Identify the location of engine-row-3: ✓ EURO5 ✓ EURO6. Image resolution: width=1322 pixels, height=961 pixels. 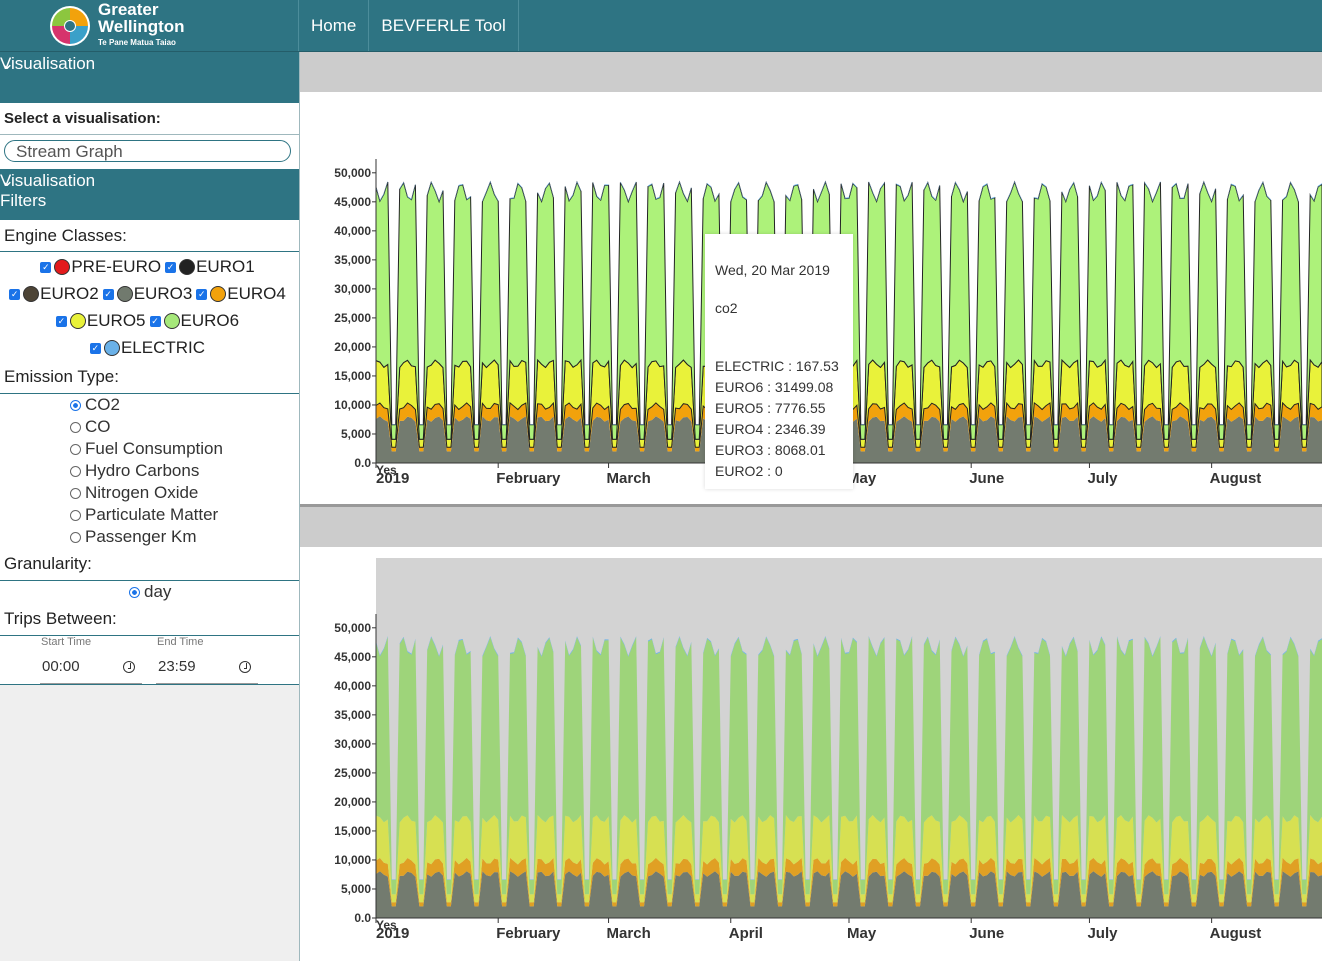
(149, 321).